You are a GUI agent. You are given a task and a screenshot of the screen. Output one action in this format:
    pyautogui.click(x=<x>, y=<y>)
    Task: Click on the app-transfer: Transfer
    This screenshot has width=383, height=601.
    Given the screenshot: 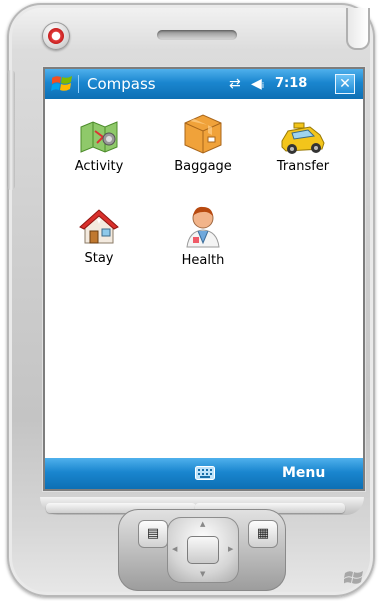 What is the action you would take?
    pyautogui.click(x=303, y=146)
    